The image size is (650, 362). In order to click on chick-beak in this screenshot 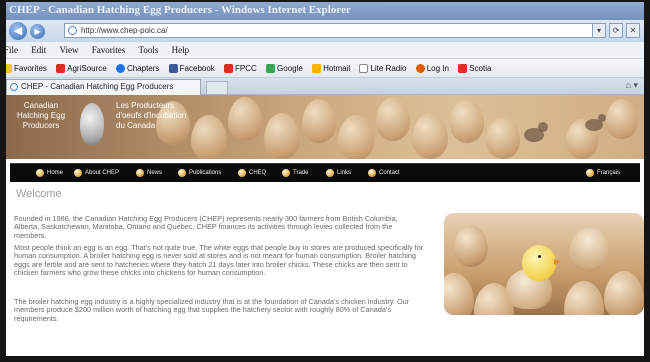, I will do `click(557, 262)`.